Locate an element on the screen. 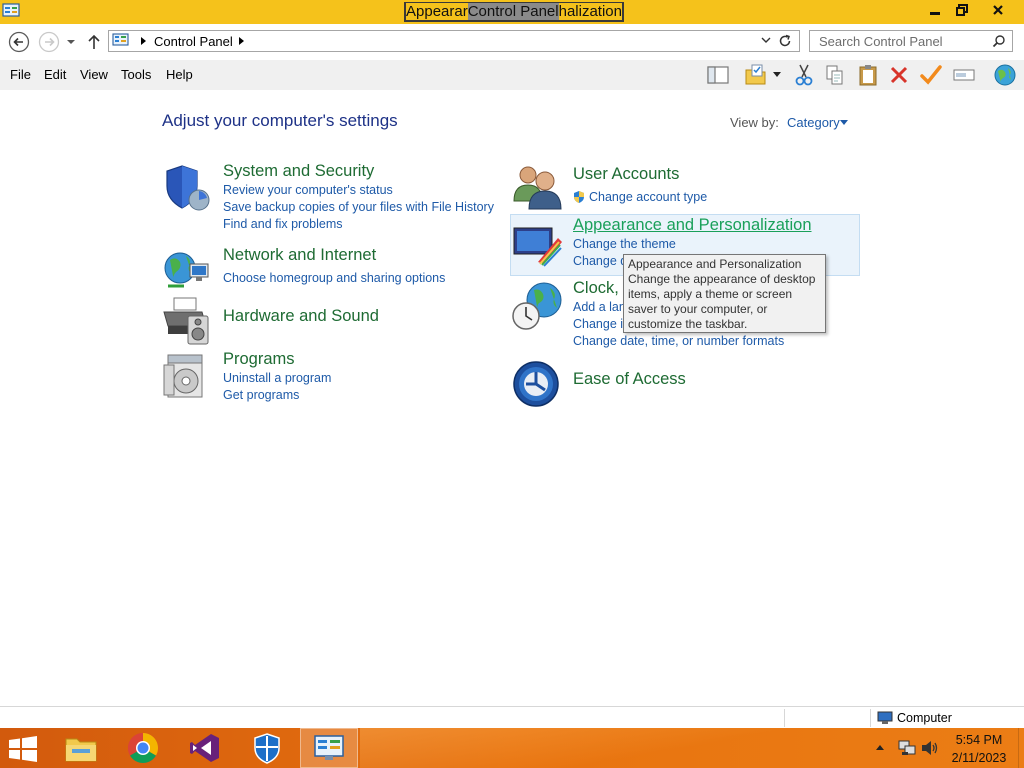  minimize-button is located at coordinates (935, 10).